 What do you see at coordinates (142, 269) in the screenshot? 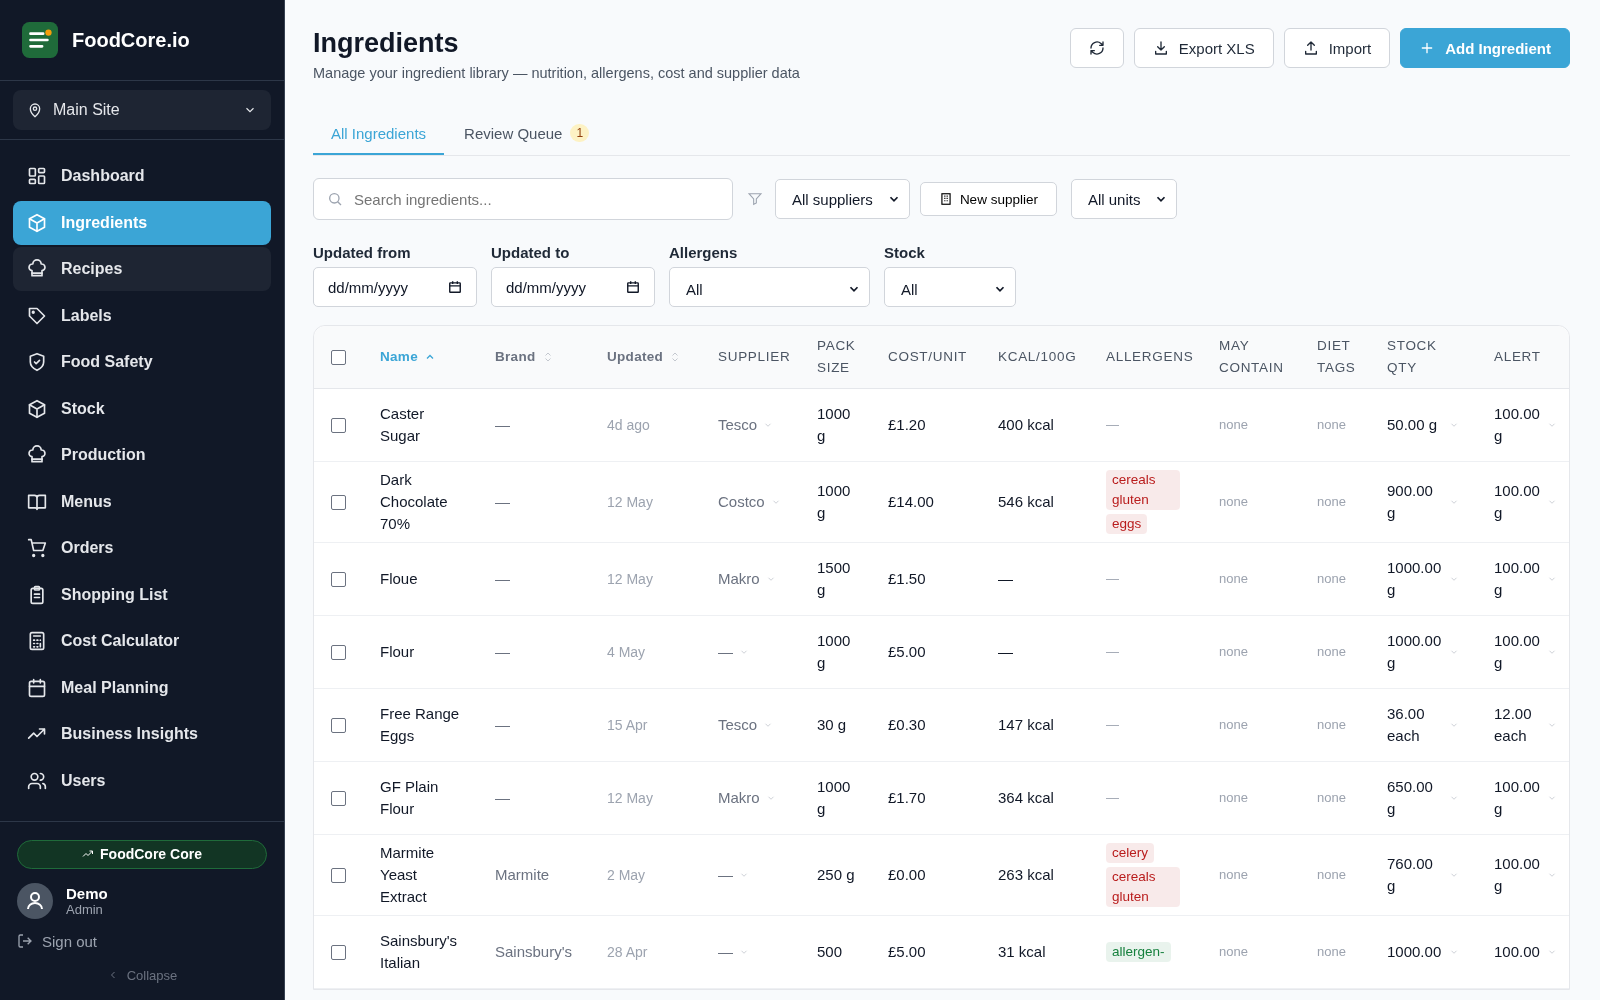
I see `nav-item: Recipes` at bounding box center [142, 269].